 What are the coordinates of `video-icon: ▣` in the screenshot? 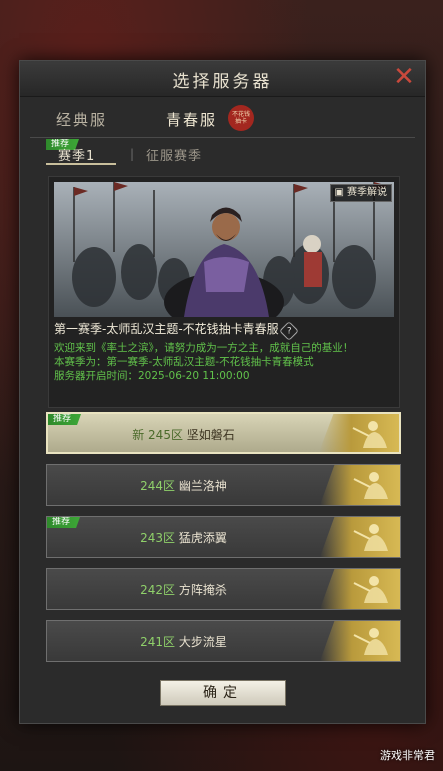 It's located at (339, 192).